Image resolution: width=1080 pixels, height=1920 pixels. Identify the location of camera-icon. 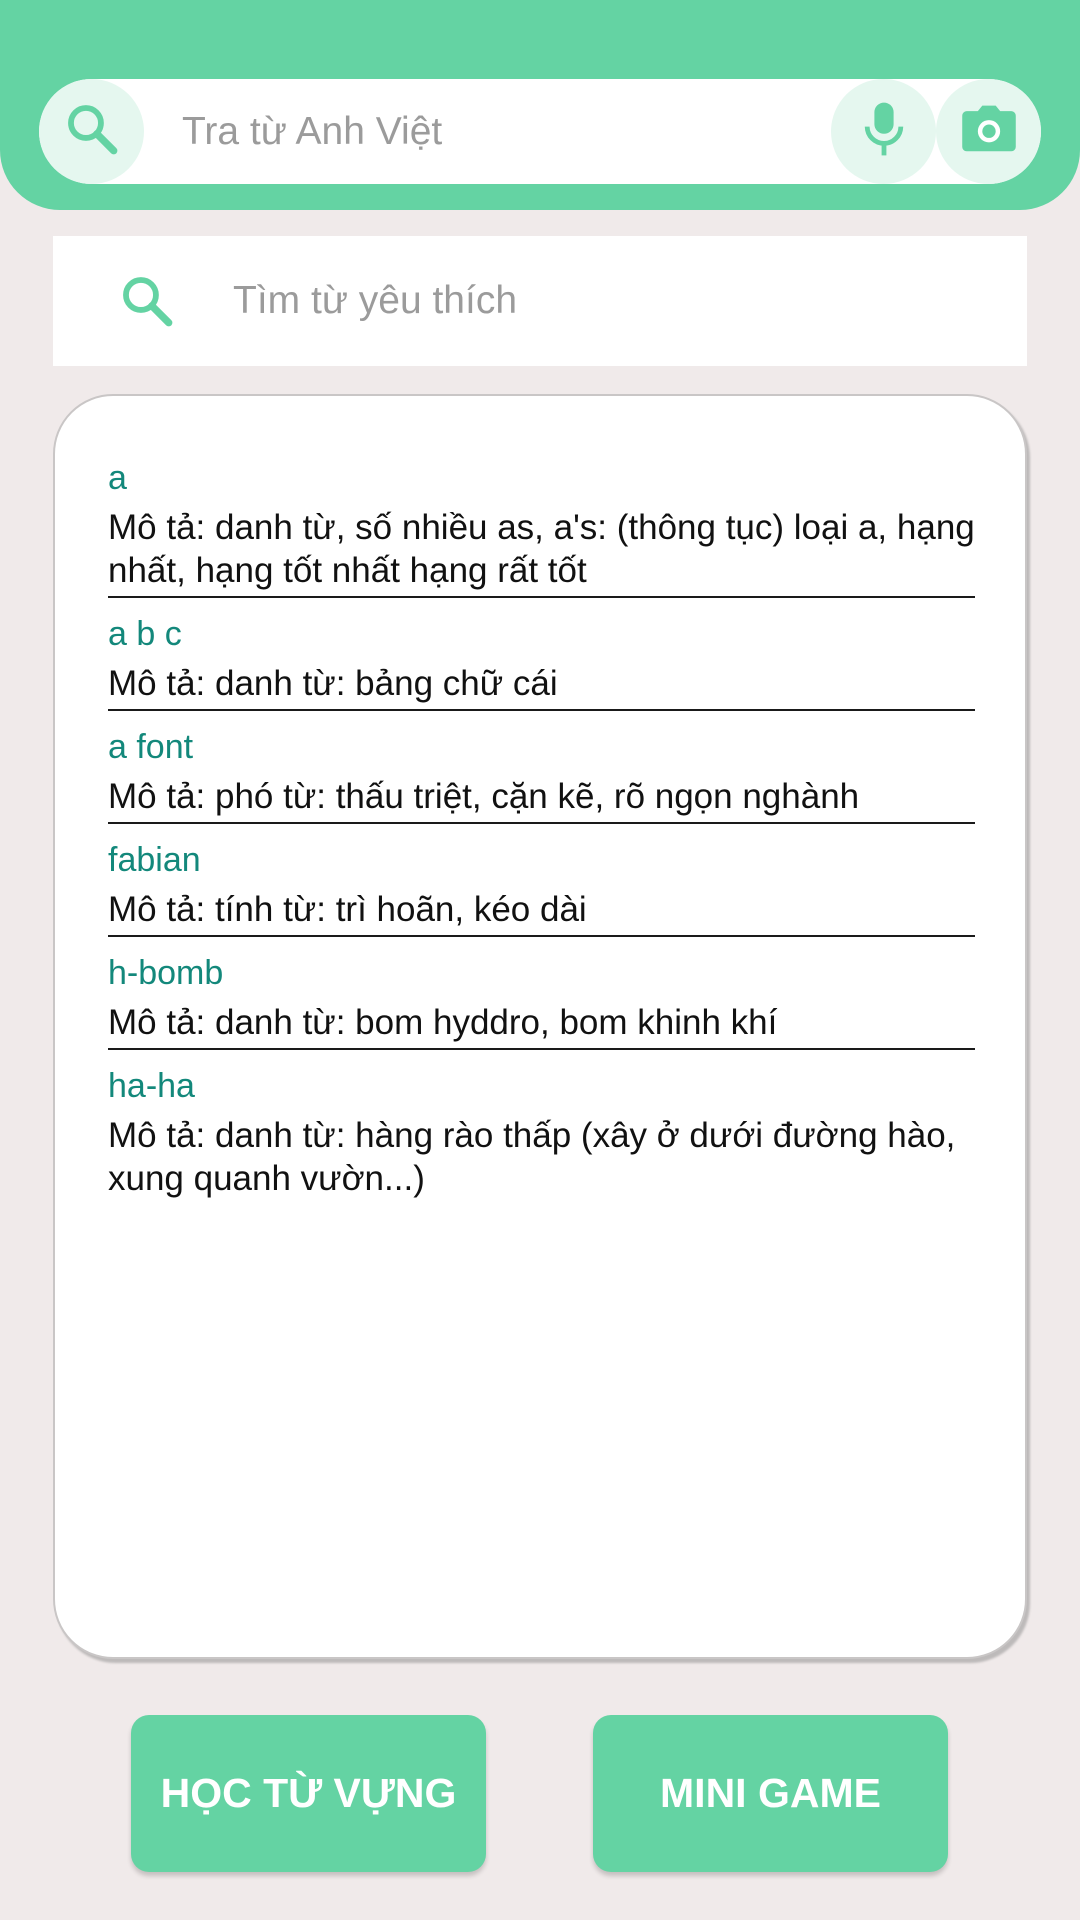
(989, 131).